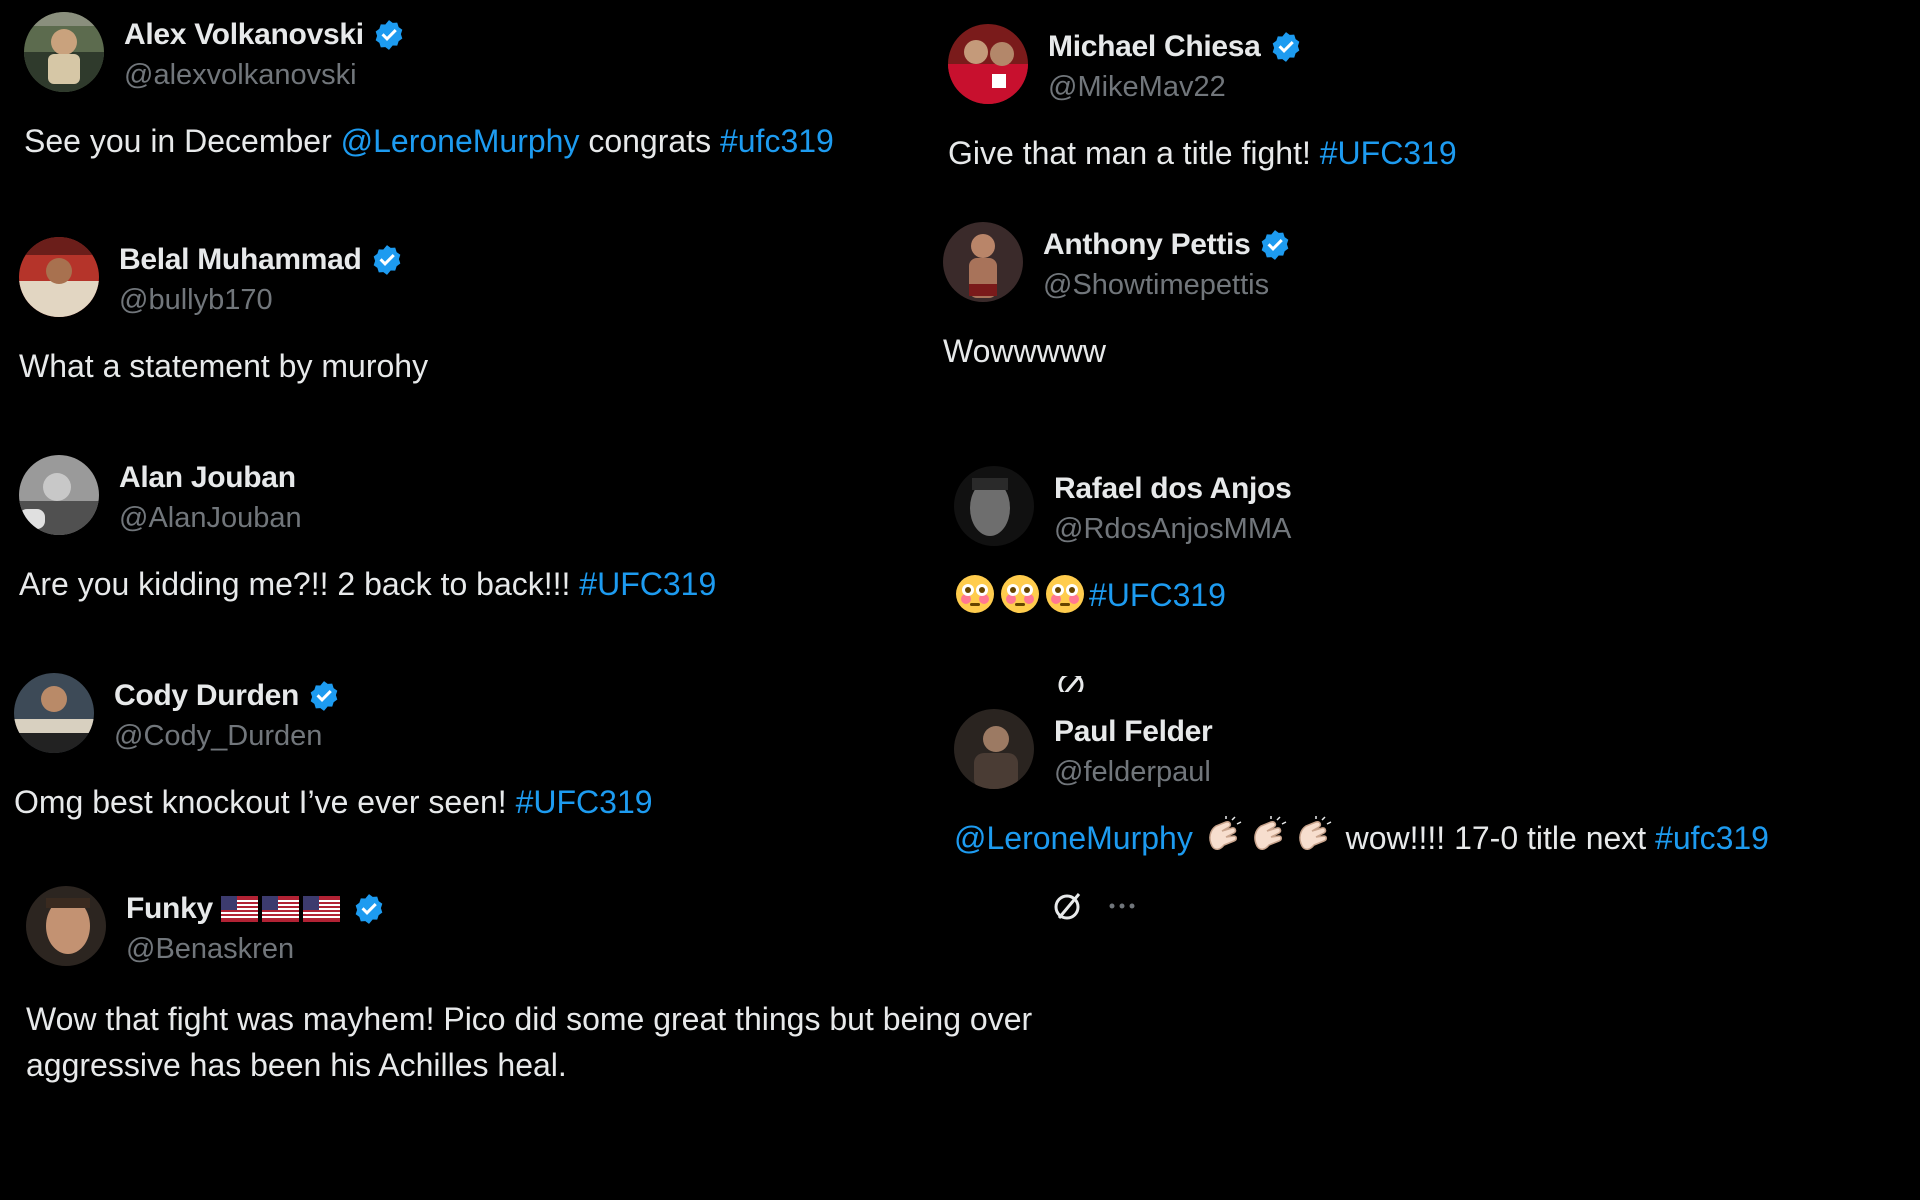 The image size is (1920, 1200). What do you see at coordinates (1496, 838) in the screenshot?
I see `text-segment: wow!!!! 17-0 title next` at bounding box center [1496, 838].